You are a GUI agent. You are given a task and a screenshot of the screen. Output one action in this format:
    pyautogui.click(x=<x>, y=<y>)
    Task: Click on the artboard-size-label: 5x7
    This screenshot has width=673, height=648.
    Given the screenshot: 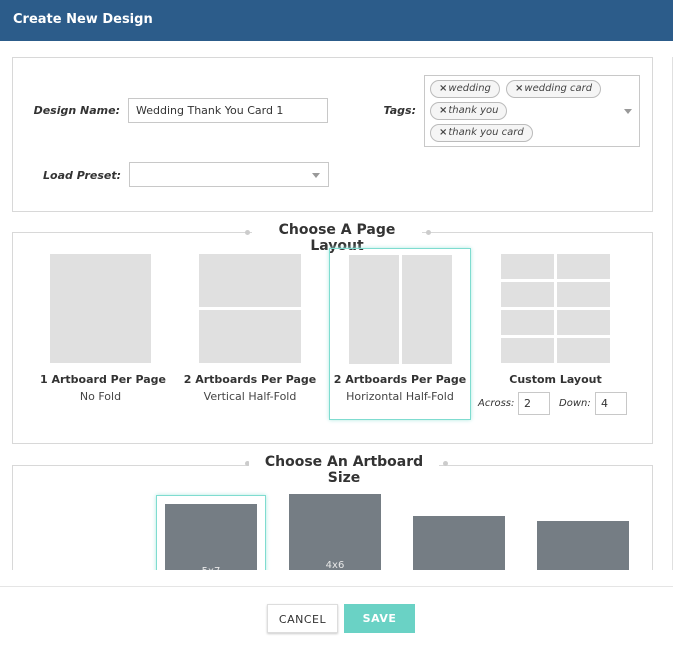 What is the action you would take?
    pyautogui.click(x=211, y=568)
    